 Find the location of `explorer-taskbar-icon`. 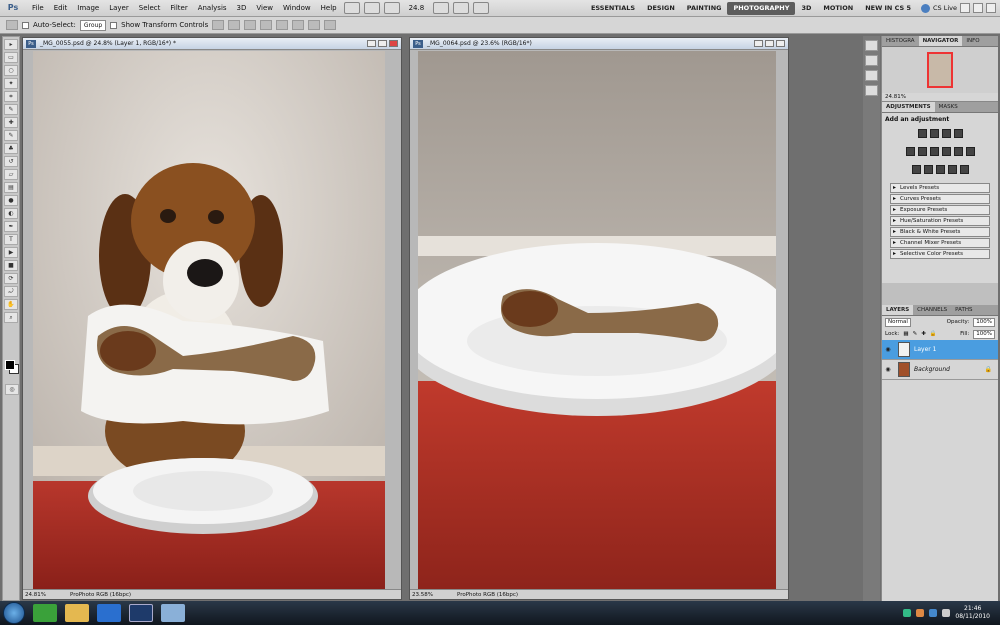

explorer-taskbar-icon is located at coordinates (77, 613).